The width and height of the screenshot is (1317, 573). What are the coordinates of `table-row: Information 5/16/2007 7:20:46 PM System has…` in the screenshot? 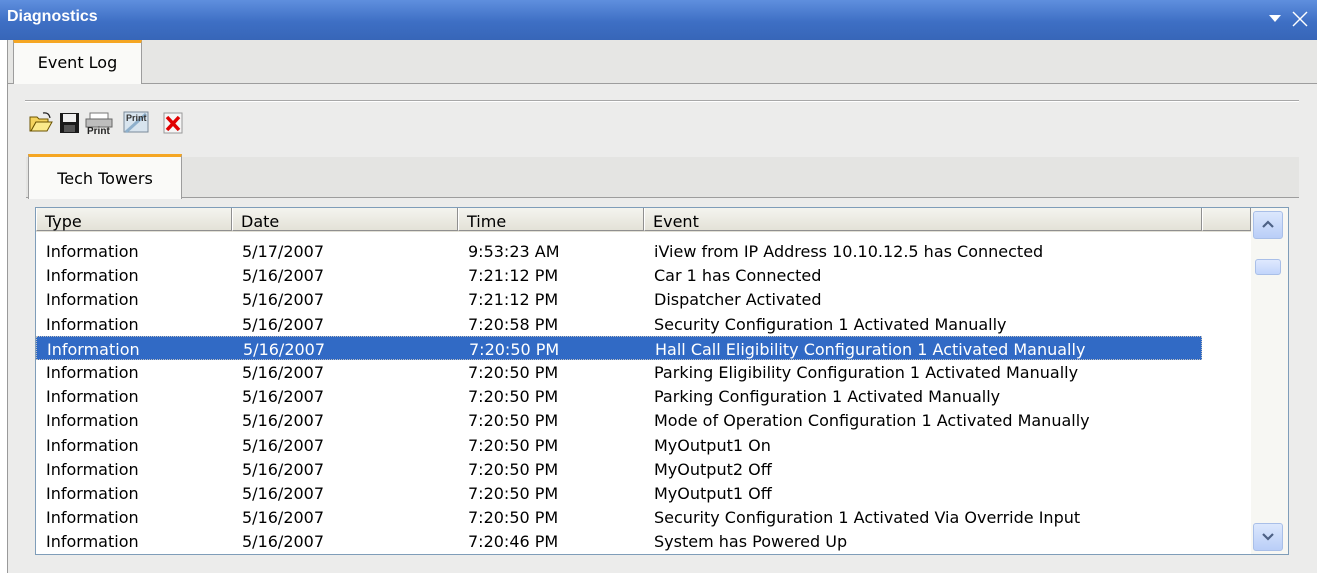 It's located at (619, 541).